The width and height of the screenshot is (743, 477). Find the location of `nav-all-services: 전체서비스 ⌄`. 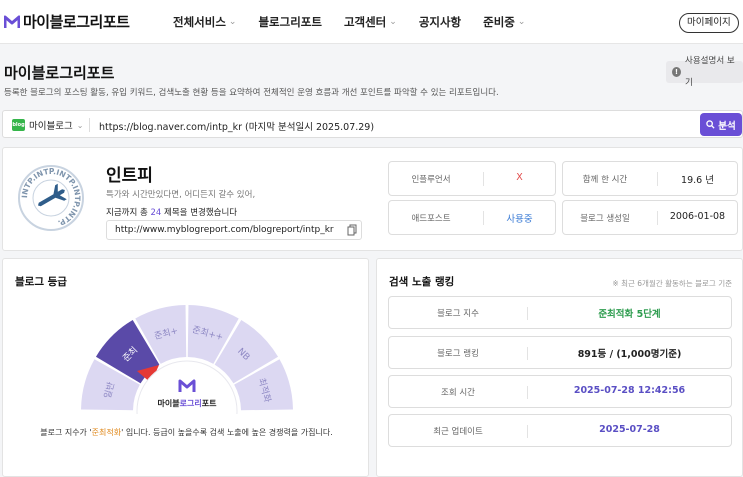

nav-all-services: 전체서비스 ⌄ is located at coordinates (204, 22).